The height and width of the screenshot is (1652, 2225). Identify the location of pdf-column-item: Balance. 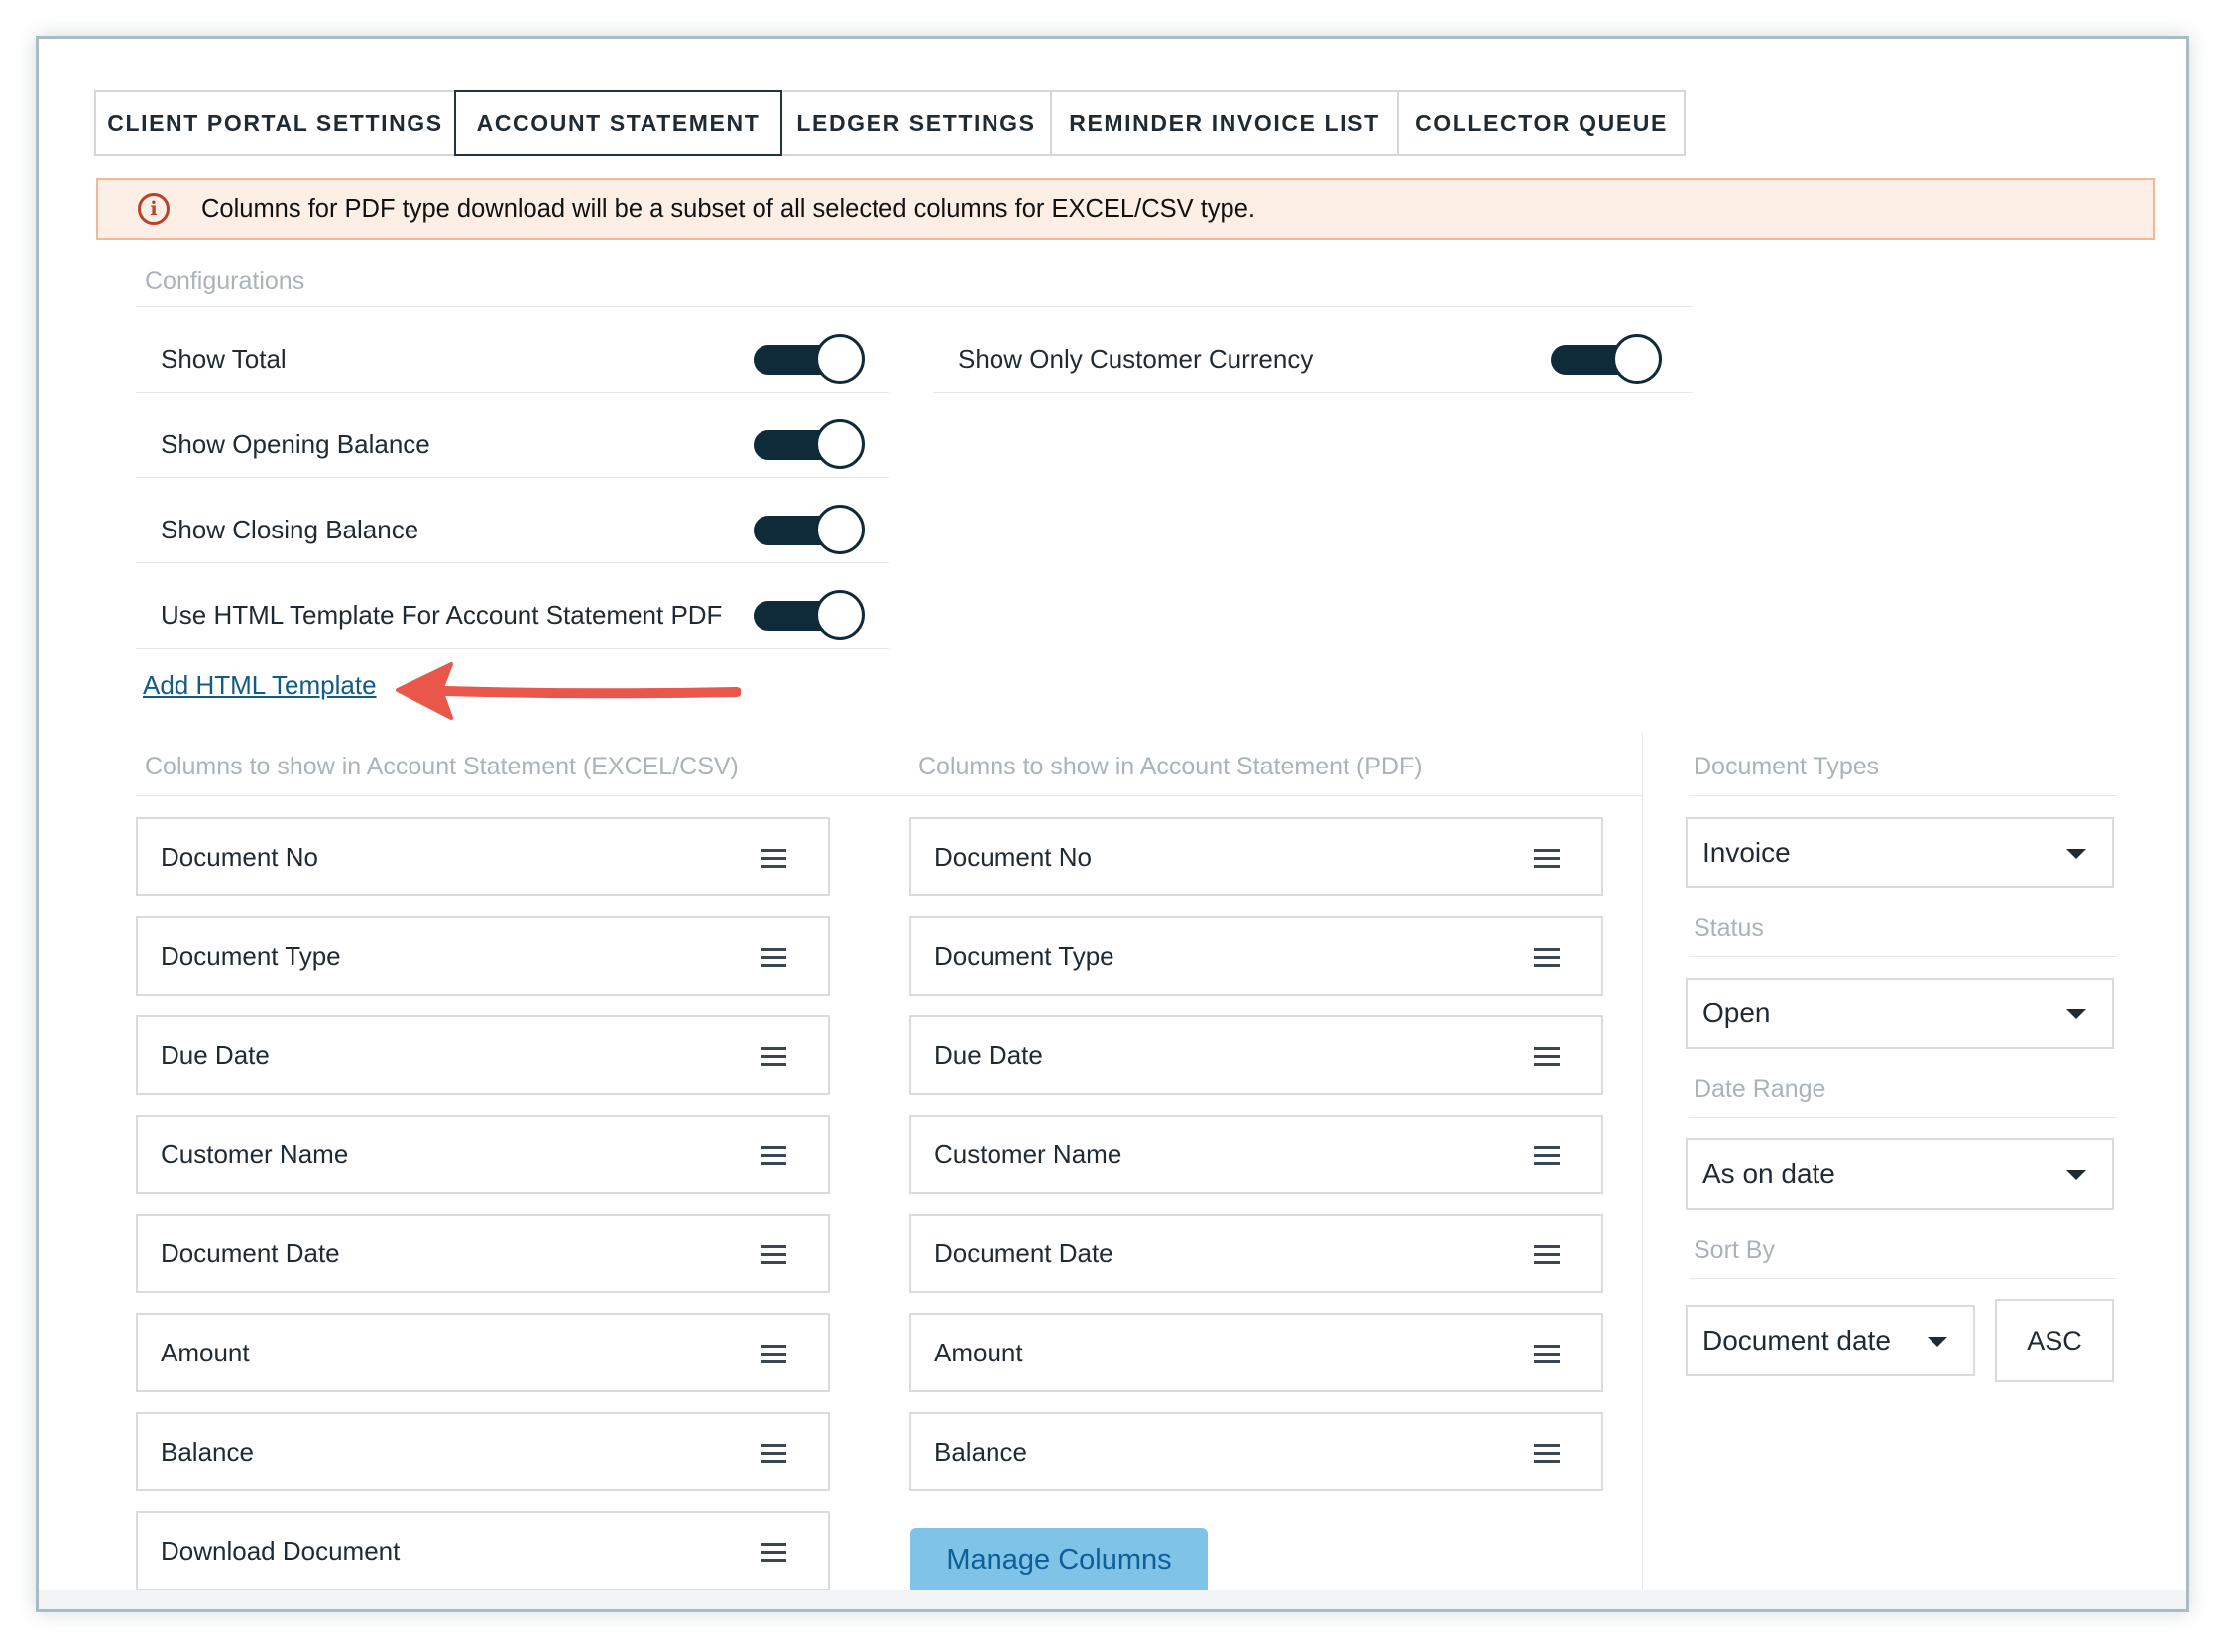
(1256, 1451).